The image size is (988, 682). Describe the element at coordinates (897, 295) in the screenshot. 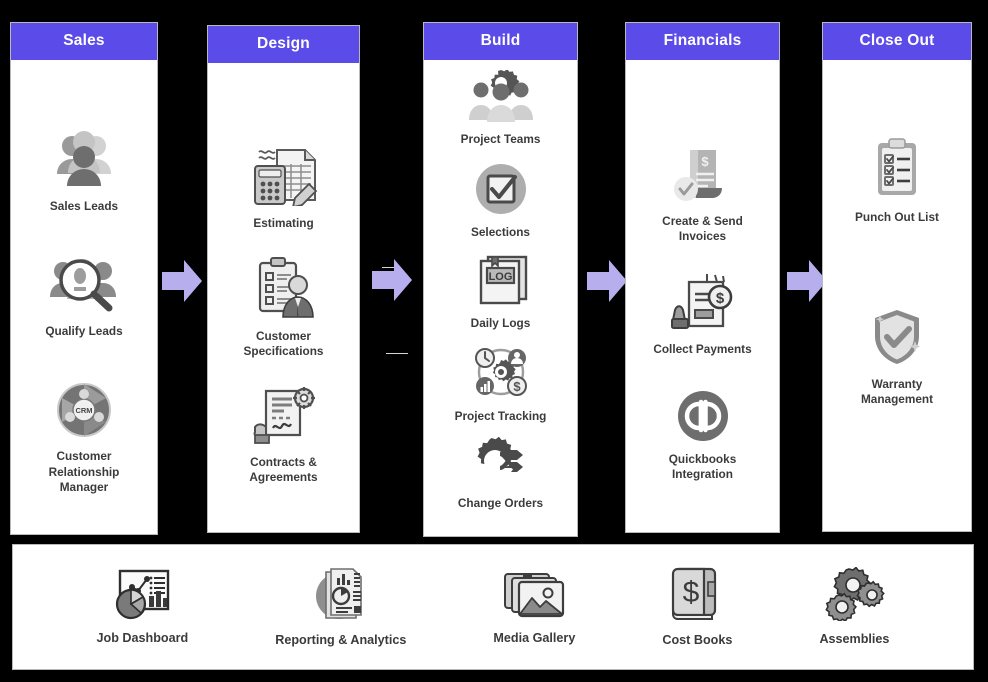

I see `stage-body-close-out: Punch Out List Warranty Management` at that location.